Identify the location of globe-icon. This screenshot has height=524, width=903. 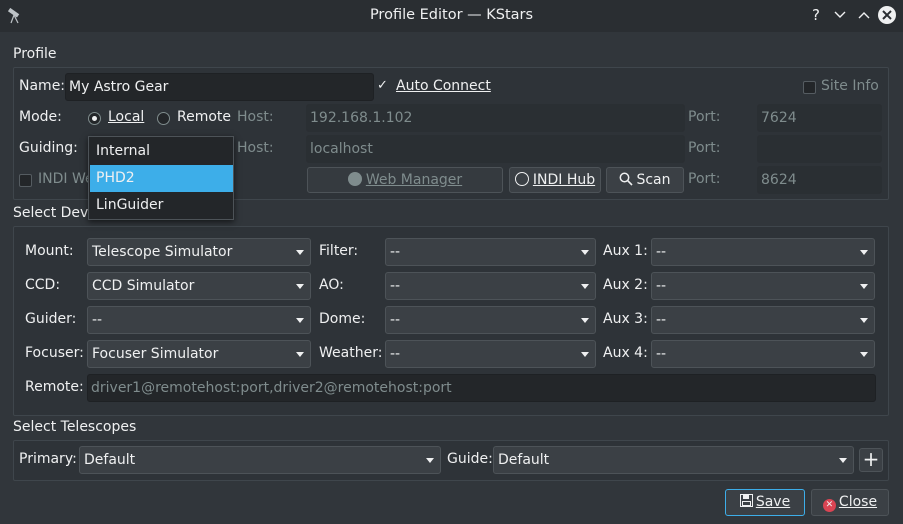
(354, 179).